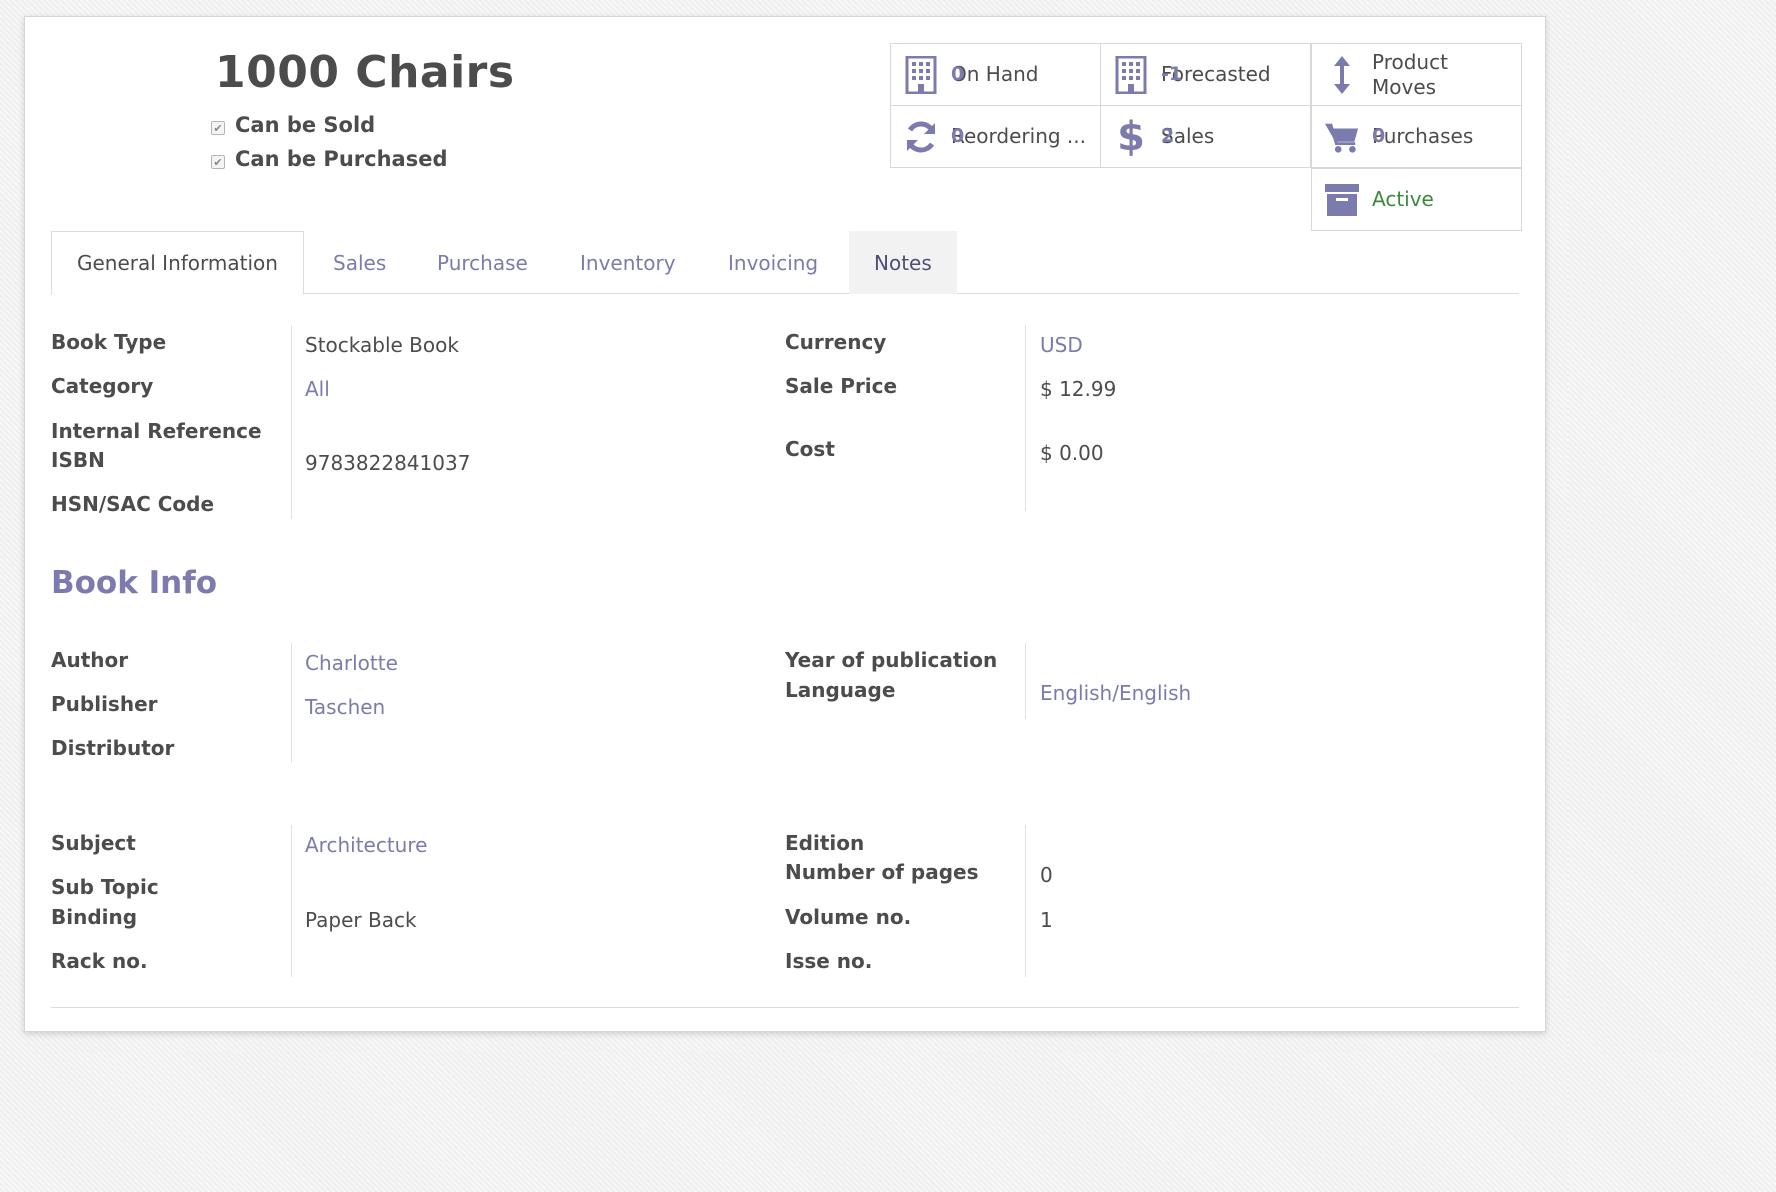 The image size is (1776, 1192). What do you see at coordinates (1172, 74) in the screenshot?
I see `forecasted-value: -1` at bounding box center [1172, 74].